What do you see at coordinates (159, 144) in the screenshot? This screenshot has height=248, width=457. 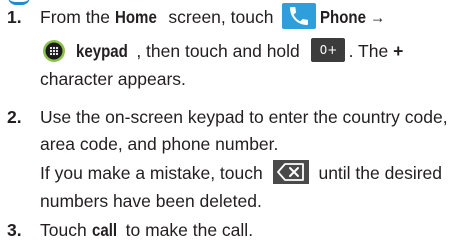 I see `step-2-line-2: area code, and phone number.` at bounding box center [159, 144].